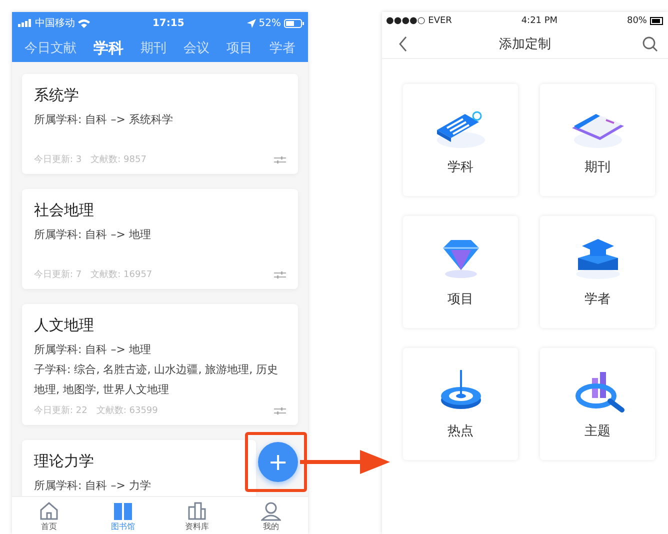 This screenshot has width=668, height=534. What do you see at coordinates (271, 511) in the screenshot?
I see `person-icon` at bounding box center [271, 511].